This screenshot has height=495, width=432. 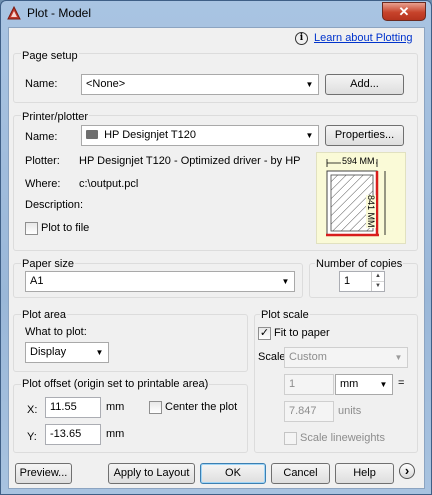 I want to click on description-label: Description:, so click(x=54, y=205).